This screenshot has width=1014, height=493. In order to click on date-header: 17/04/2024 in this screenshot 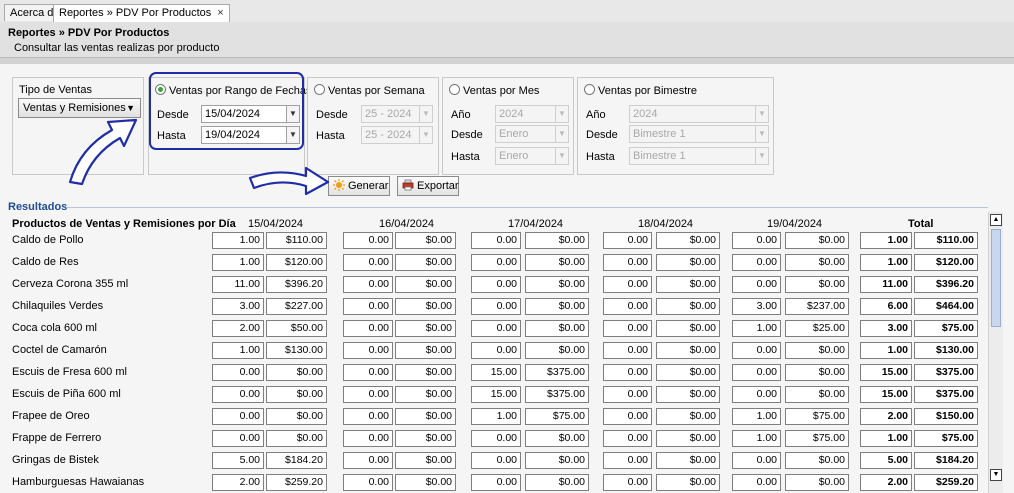, I will do `click(536, 224)`.